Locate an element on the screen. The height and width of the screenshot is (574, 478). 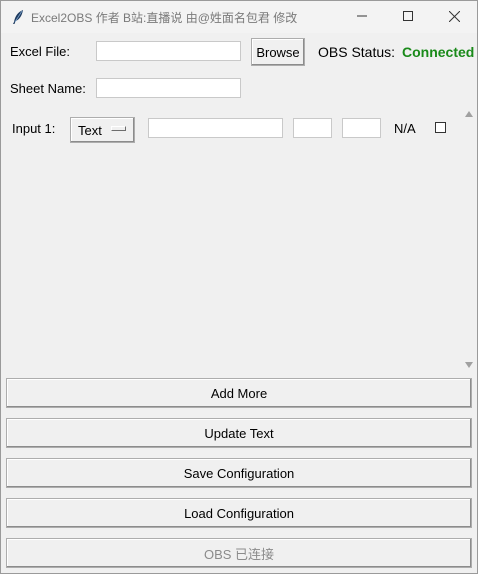
title-bar: Excel2OBS 作者 B站:直播说 由@姓面名包君 修改 is located at coordinates (239, 17).